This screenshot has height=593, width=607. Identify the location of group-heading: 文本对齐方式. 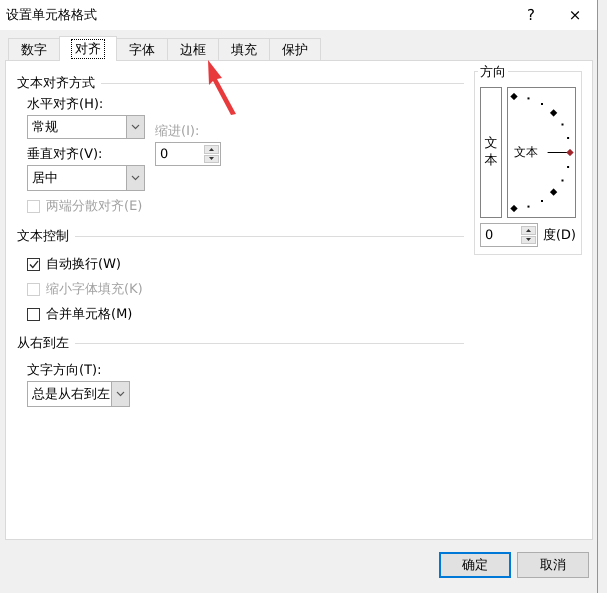
(56, 83).